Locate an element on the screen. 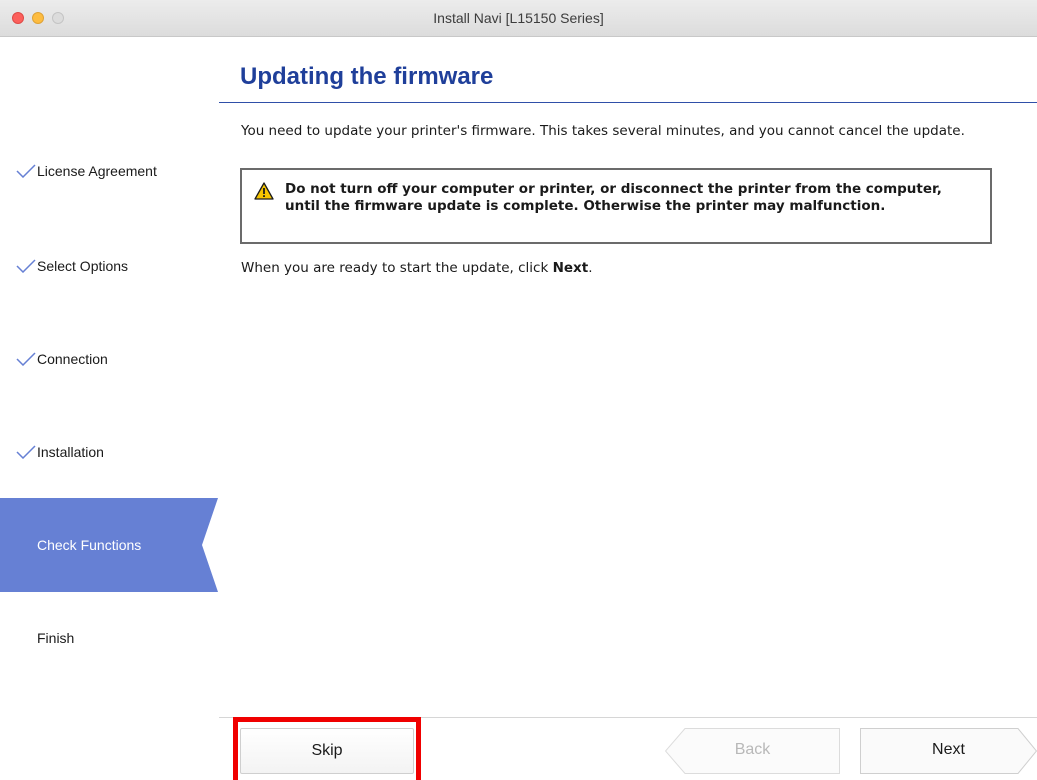 This screenshot has width=1037, height=780. sidebar-step-label: Select Options is located at coordinates (83, 266).